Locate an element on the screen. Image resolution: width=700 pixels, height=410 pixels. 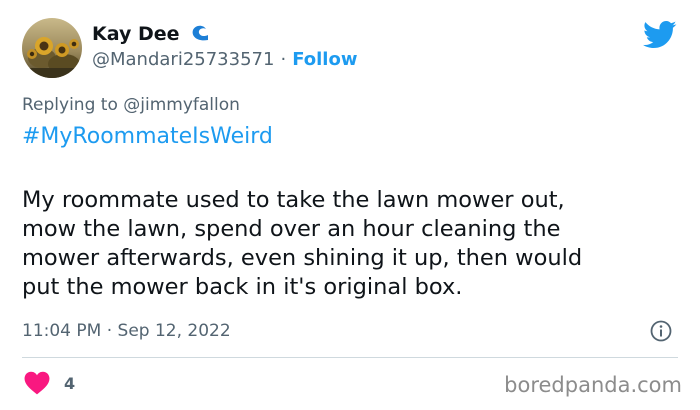
tweet-text-line: put the mower back in it's original box. is located at coordinates (242, 287).